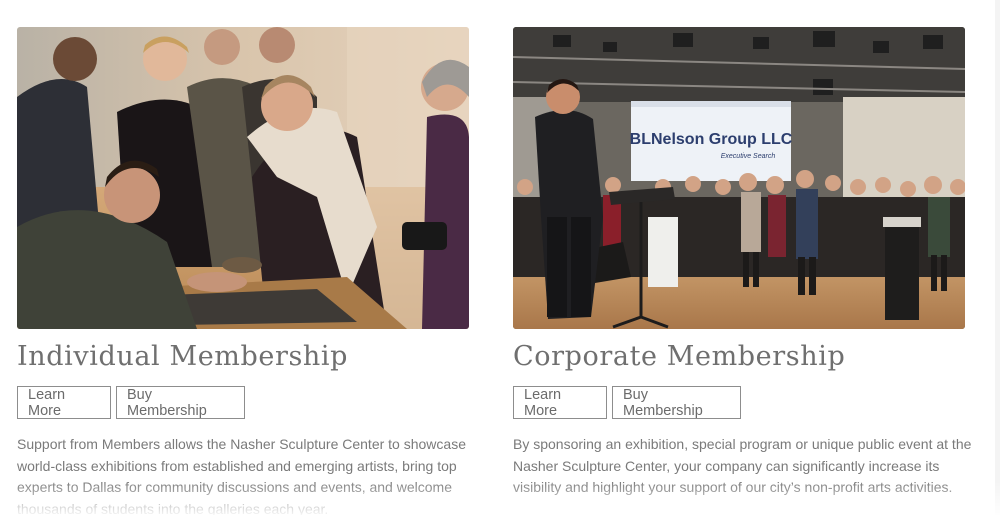 The width and height of the screenshot is (1000, 515). What do you see at coordinates (180, 402) in the screenshot?
I see `individual-buy-membership-button: Buy Membership` at bounding box center [180, 402].